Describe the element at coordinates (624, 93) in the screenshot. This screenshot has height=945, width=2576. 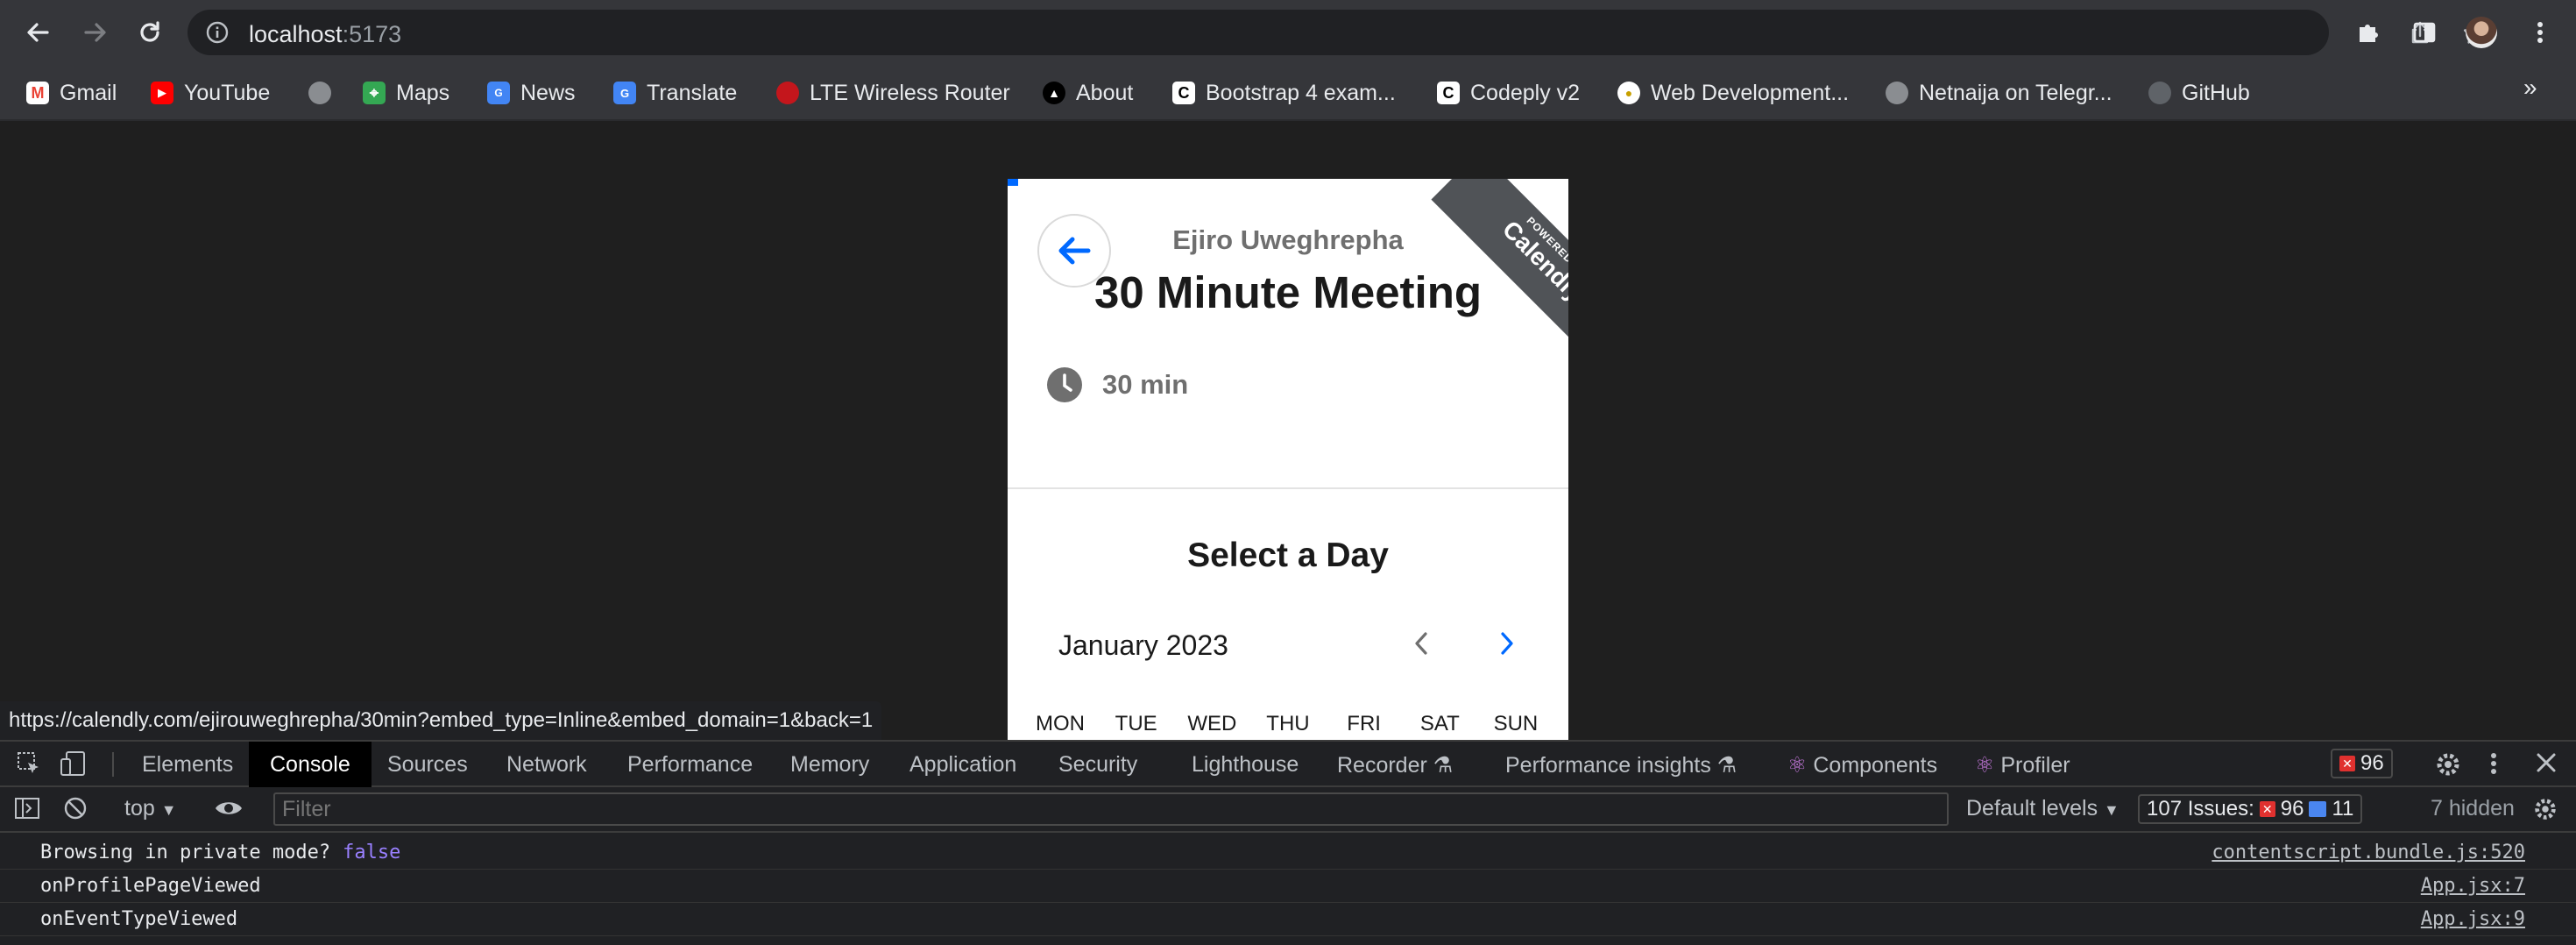
I see `translate-icon: G` at that location.